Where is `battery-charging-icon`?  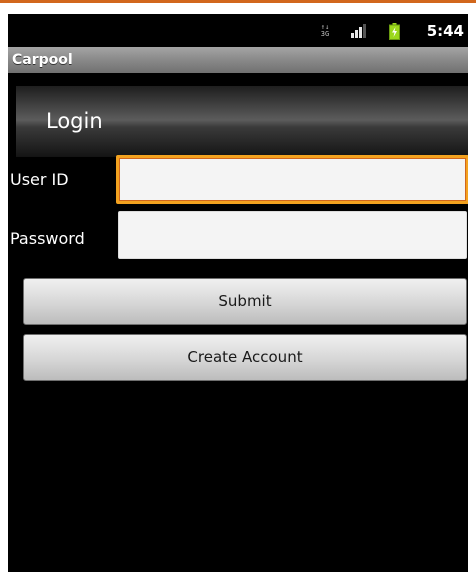
battery-charging-icon is located at coordinates (394, 31).